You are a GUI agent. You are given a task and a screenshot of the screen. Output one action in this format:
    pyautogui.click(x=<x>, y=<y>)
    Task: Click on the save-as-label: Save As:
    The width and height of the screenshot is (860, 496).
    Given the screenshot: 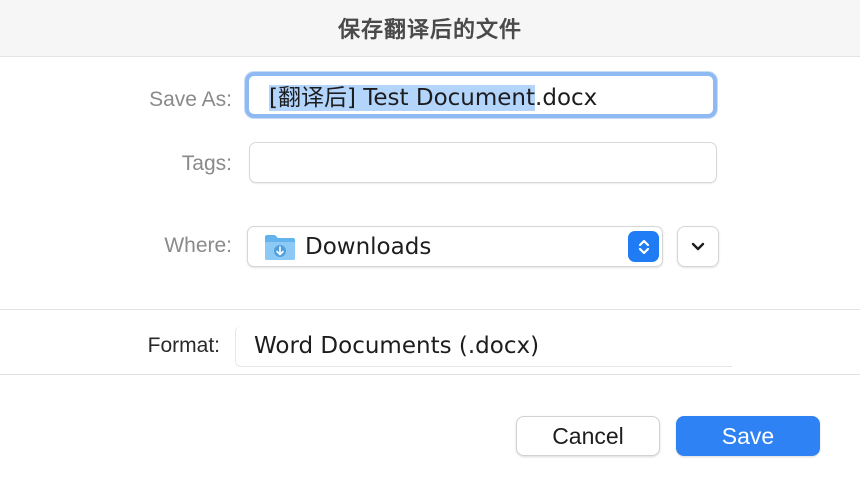 What is the action you would take?
    pyautogui.click(x=190, y=99)
    